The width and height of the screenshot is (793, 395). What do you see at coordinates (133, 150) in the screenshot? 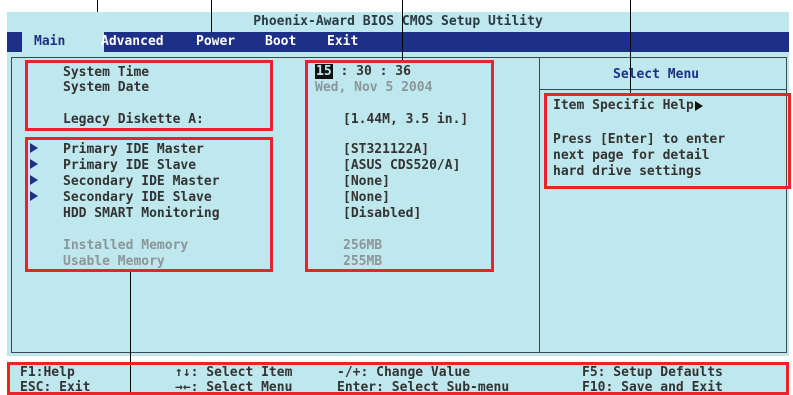
I see `primary-ide-master-item: Primary IDE Master` at bounding box center [133, 150].